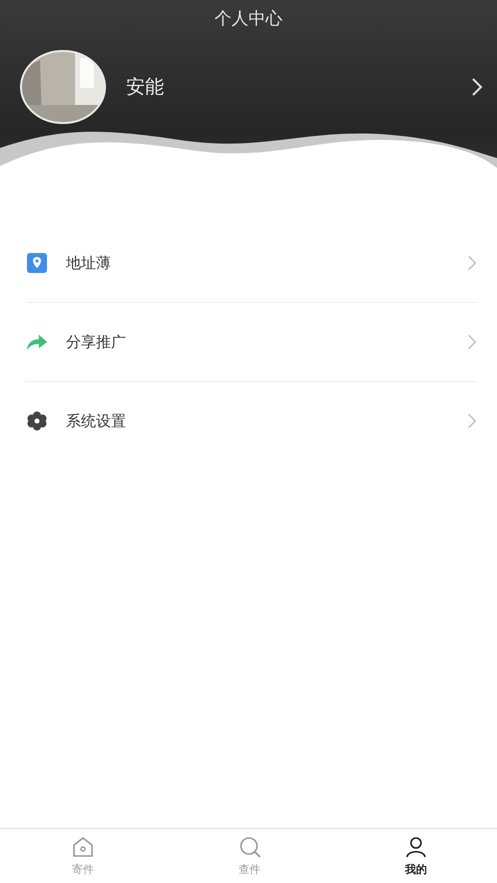 The height and width of the screenshot is (883, 497). What do you see at coordinates (145, 87) in the screenshot?
I see `user-name: 安能` at bounding box center [145, 87].